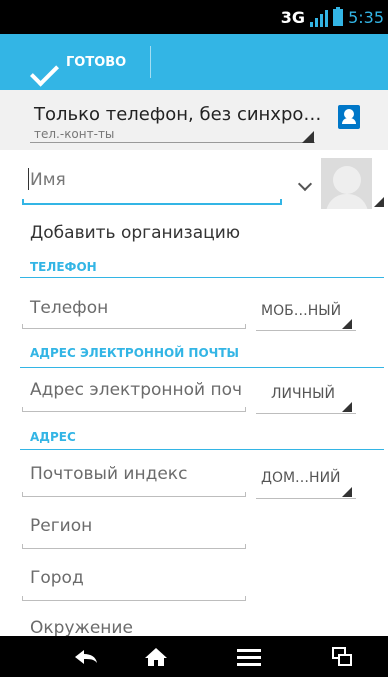 The image size is (388, 677). I want to click on recent-apps-icon, so click(342, 656).